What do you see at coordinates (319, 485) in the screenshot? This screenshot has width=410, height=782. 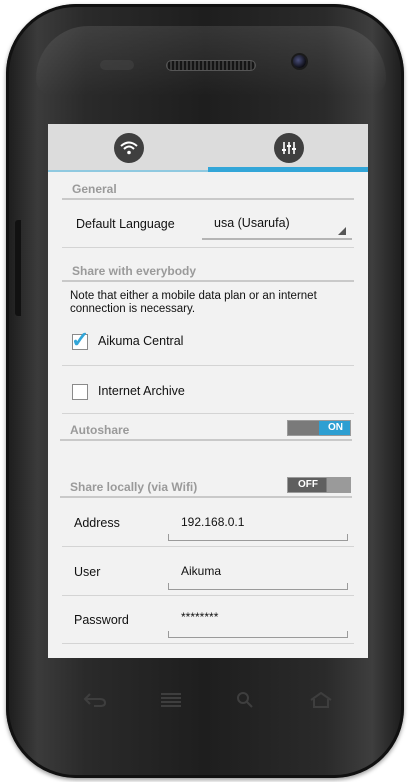 I see `share-locally-toggle: OFF` at bounding box center [319, 485].